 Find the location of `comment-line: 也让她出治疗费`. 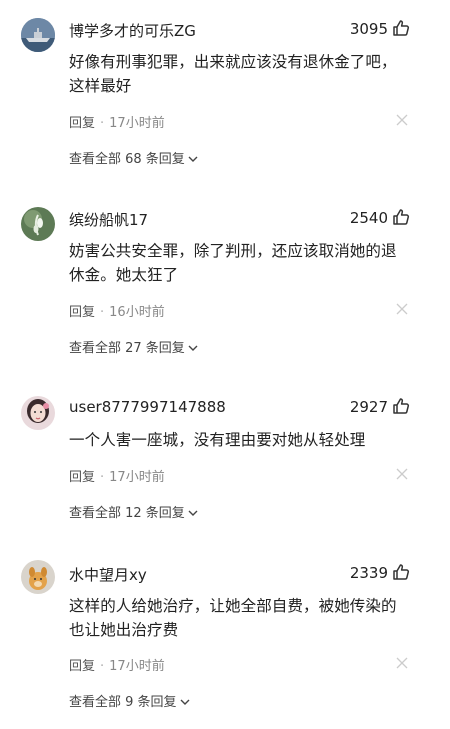

comment-line: 也让她出治疗费 is located at coordinates (124, 630).